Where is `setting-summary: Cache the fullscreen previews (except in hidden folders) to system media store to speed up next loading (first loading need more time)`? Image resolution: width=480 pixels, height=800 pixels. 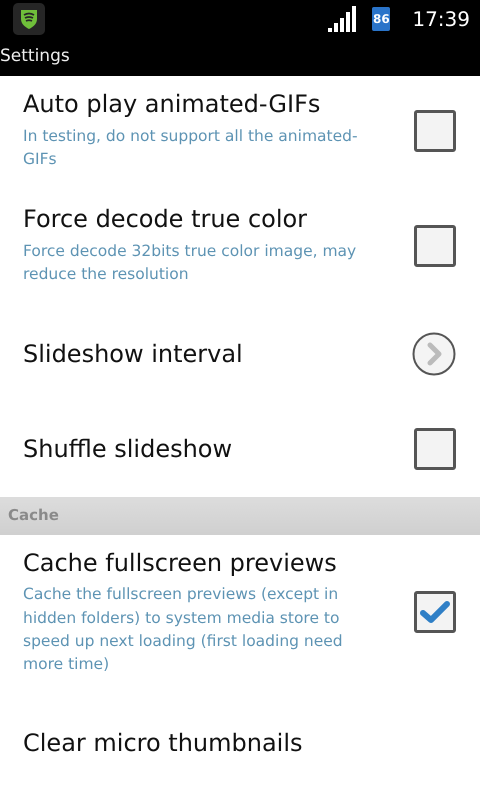 setting-summary: Cache the fullscreen previews (except in hidden folders) to system media store to speed up next loading (first loading need more time) is located at coordinates (183, 630).